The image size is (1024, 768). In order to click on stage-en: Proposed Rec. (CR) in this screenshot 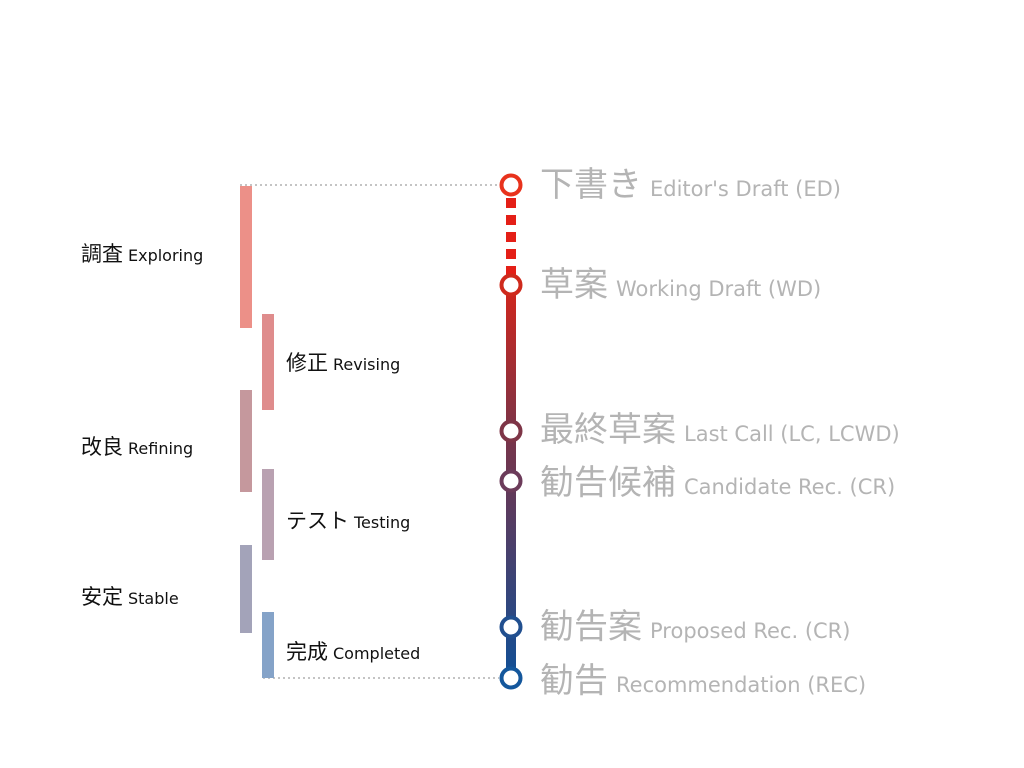, I will do `click(750, 631)`.